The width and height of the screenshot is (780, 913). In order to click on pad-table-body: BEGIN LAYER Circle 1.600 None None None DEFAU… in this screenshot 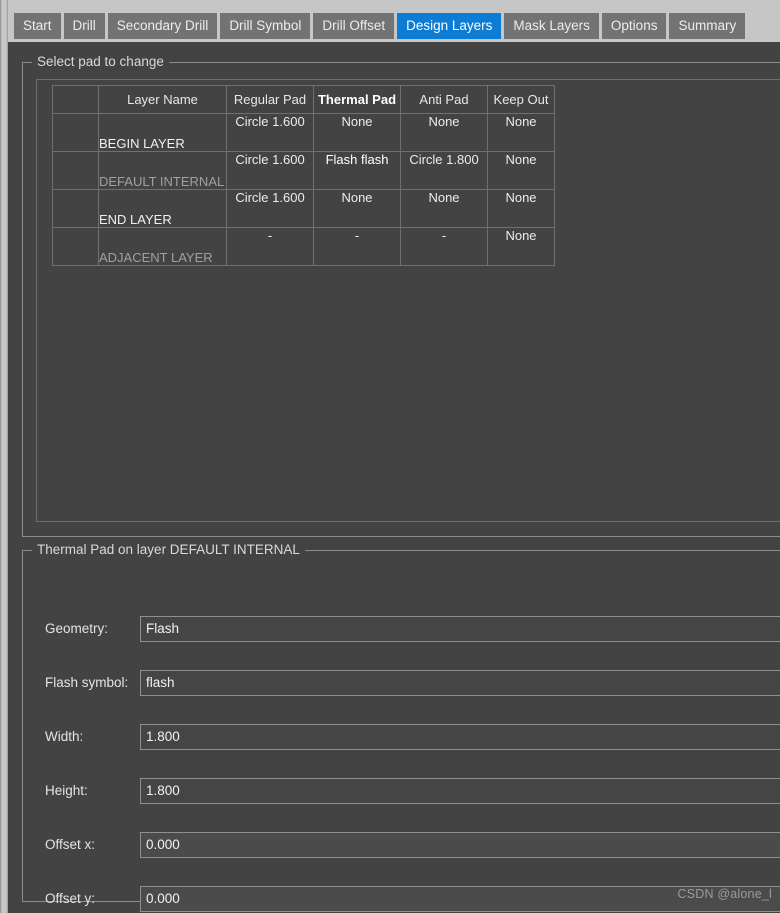, I will do `click(303, 189)`.